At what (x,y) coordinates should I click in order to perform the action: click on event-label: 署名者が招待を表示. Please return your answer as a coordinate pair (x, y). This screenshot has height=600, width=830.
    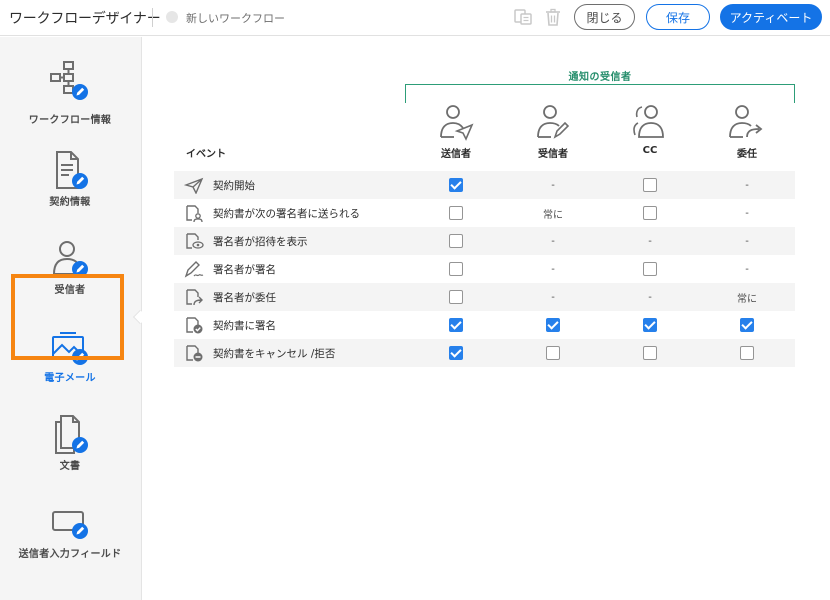
    Looking at the image, I should click on (260, 242).